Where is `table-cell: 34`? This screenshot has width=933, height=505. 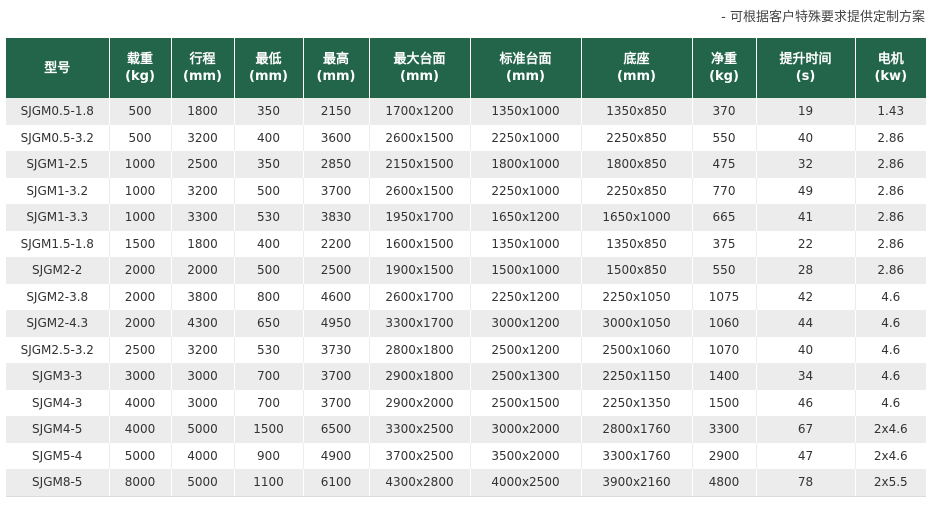
table-cell: 34 is located at coordinates (806, 376).